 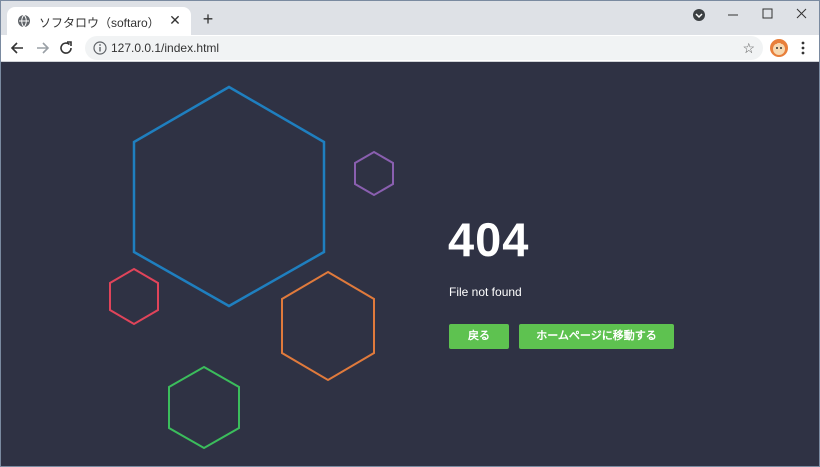 I want to click on tab-softaro: ソフタロウ（softaro） ✕, so click(x=99, y=21).